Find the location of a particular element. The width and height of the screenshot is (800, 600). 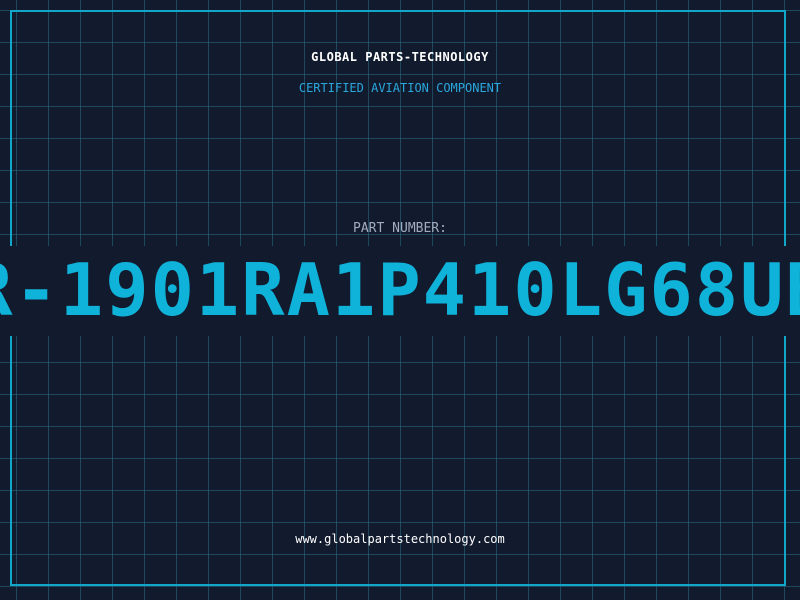

part-number-value: R-1901RA1P410LG68UB is located at coordinates (400, 290).